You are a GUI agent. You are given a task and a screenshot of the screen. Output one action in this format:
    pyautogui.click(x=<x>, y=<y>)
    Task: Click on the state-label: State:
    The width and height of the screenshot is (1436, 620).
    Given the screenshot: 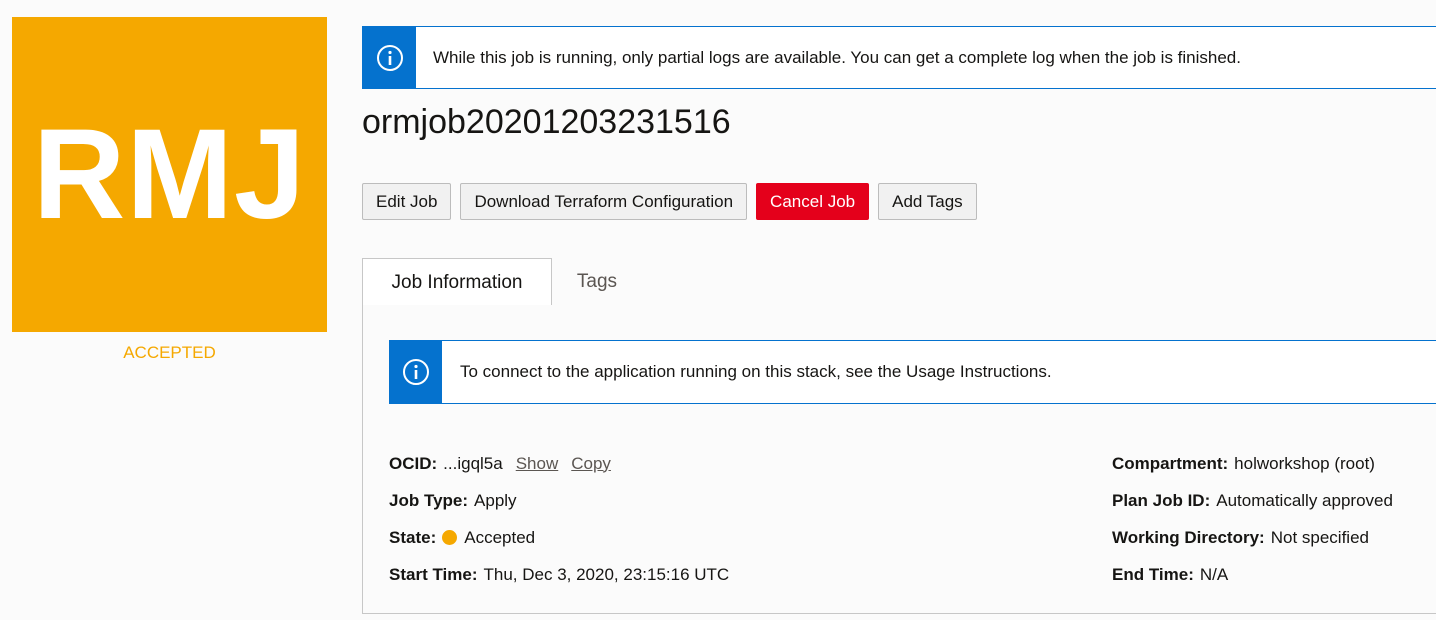 What is the action you would take?
    pyautogui.click(x=413, y=537)
    